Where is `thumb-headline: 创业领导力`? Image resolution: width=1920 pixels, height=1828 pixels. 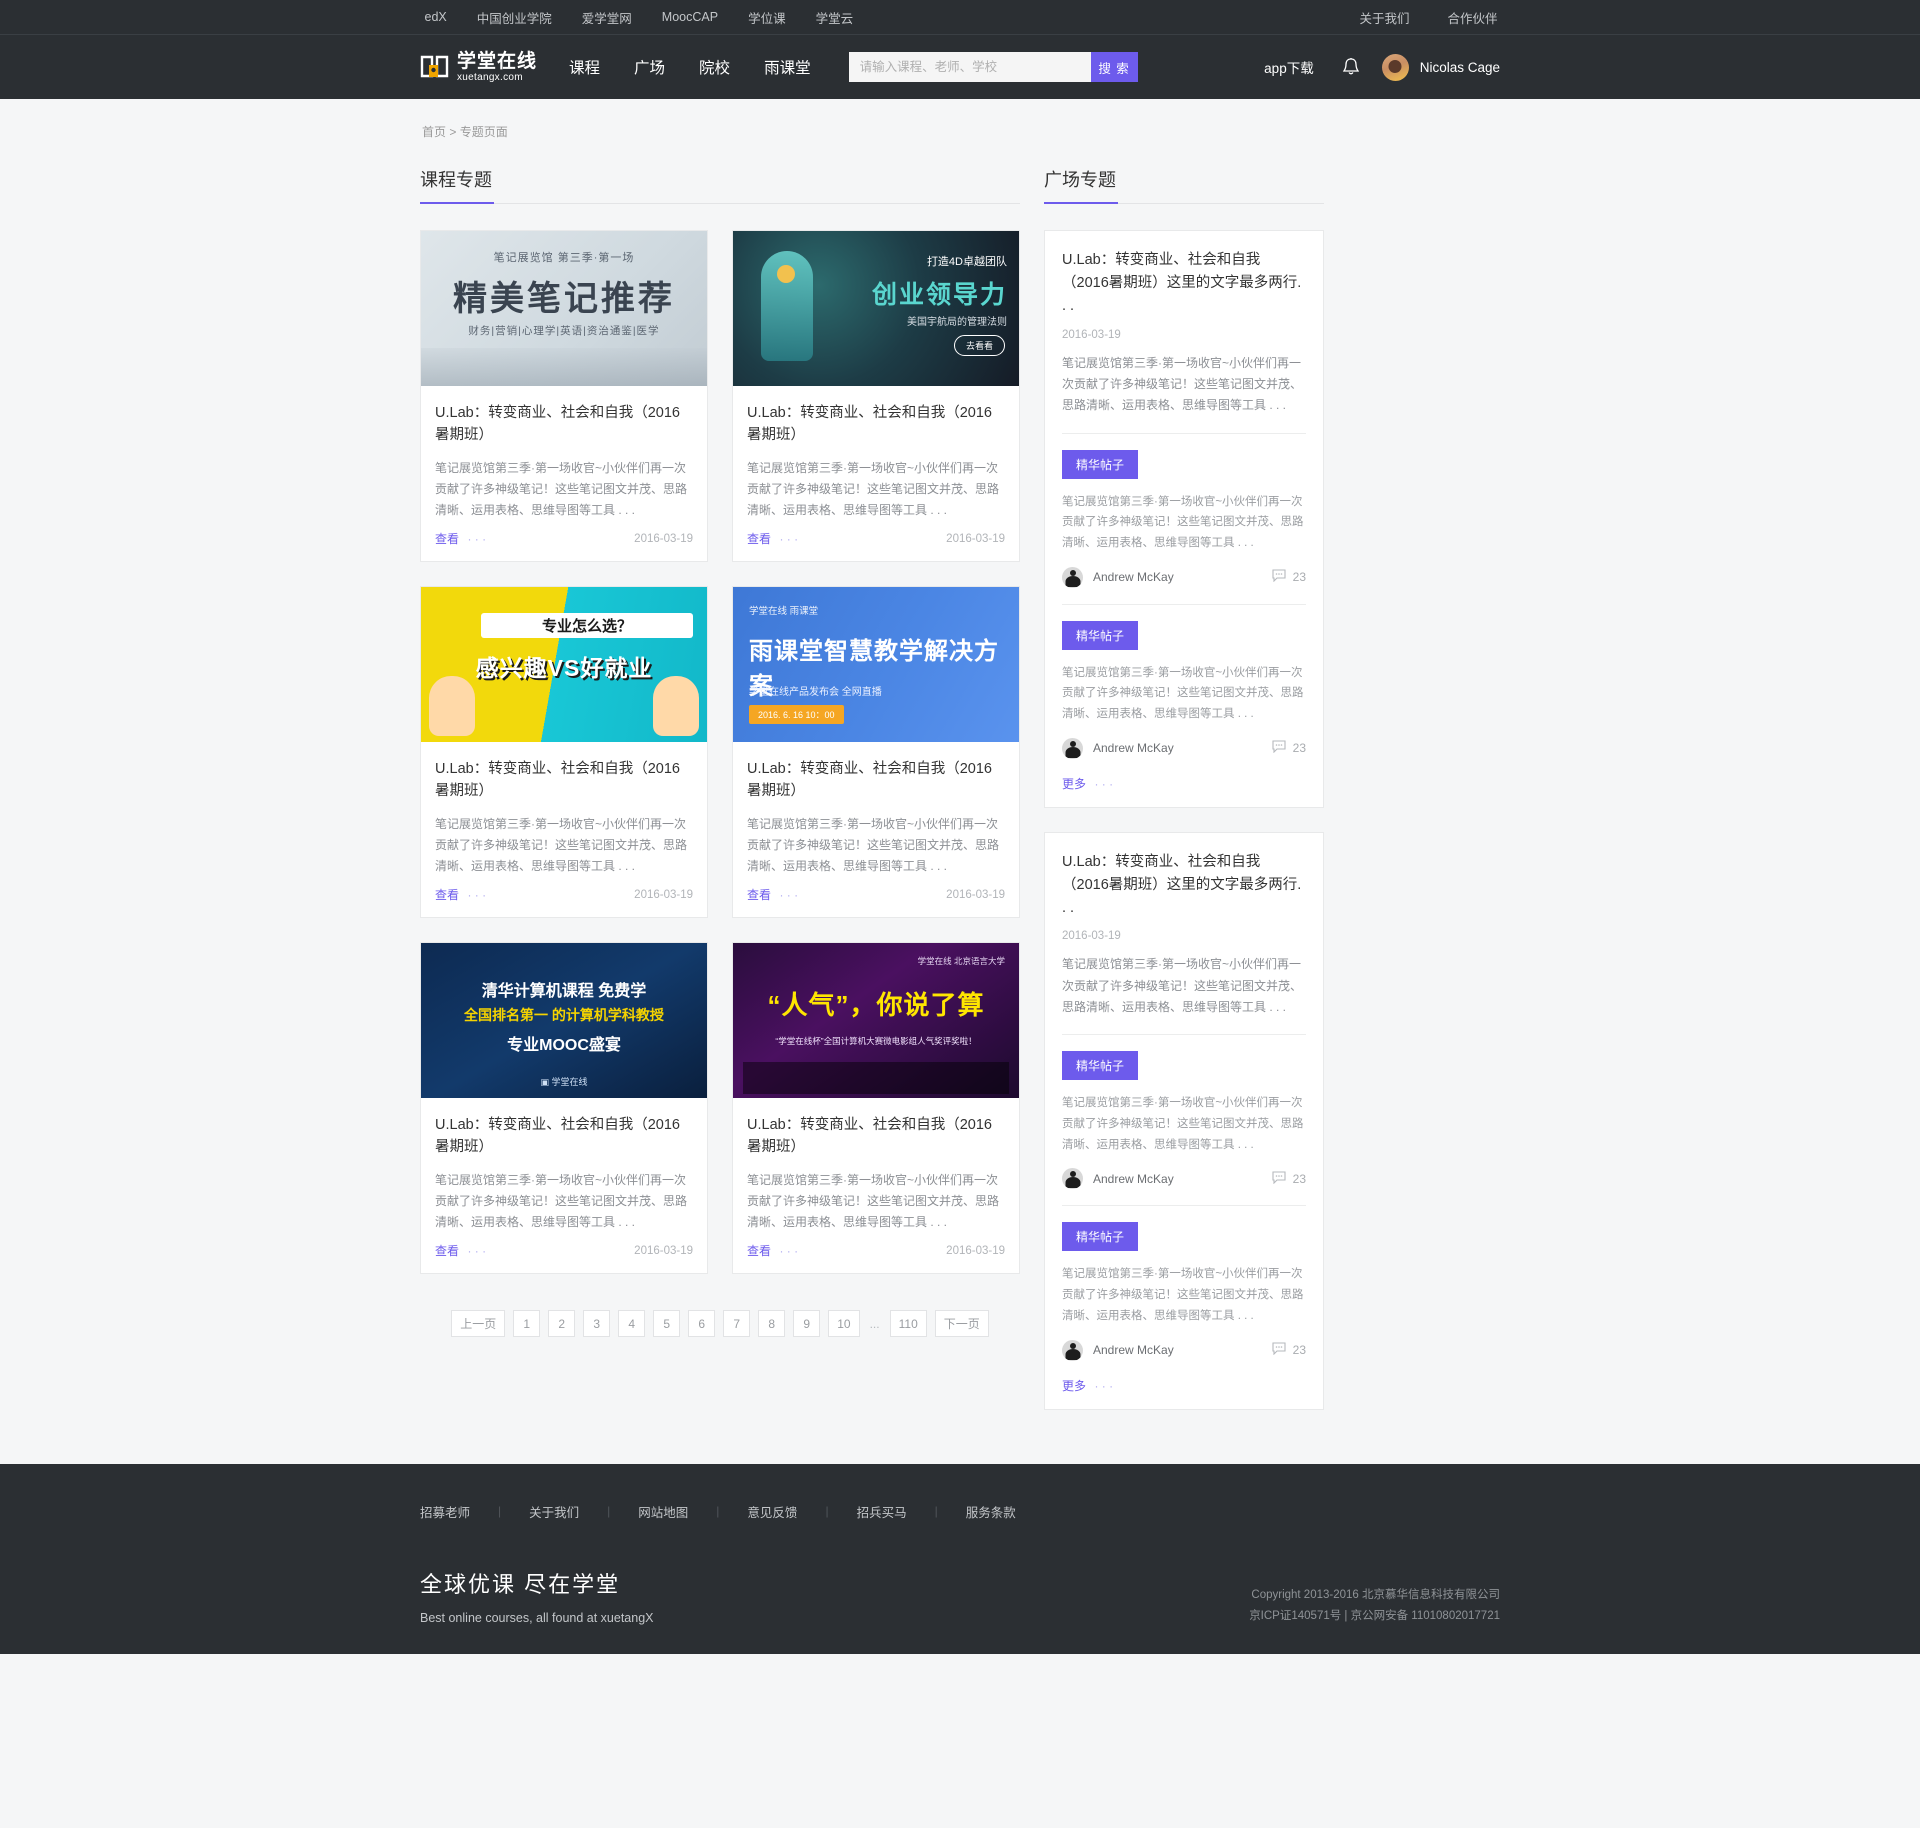
thumb-headline: 创业领导力 is located at coordinates (939, 295).